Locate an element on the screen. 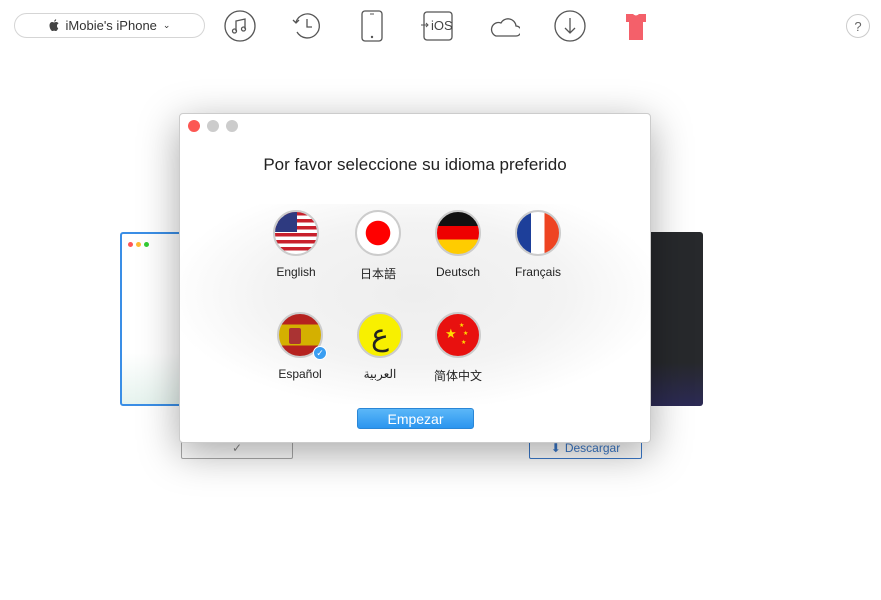  window-controls is located at coordinates (213, 126).